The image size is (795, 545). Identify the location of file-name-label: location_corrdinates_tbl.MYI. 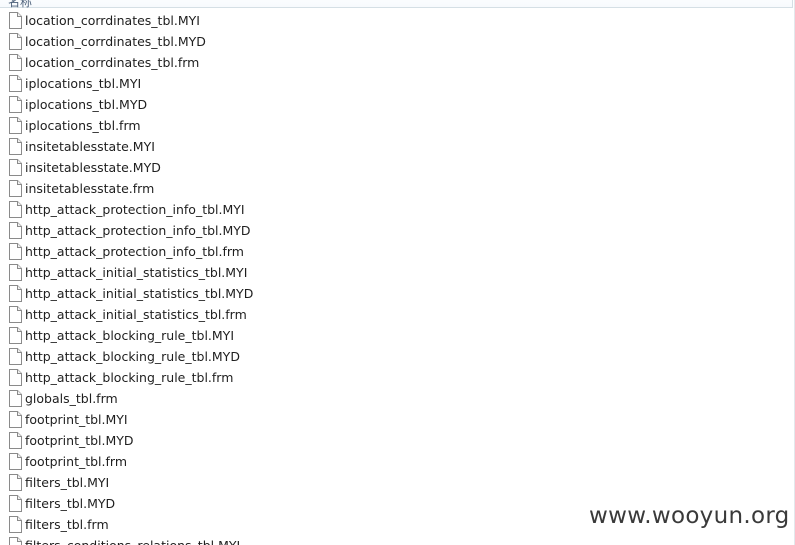
(112, 20).